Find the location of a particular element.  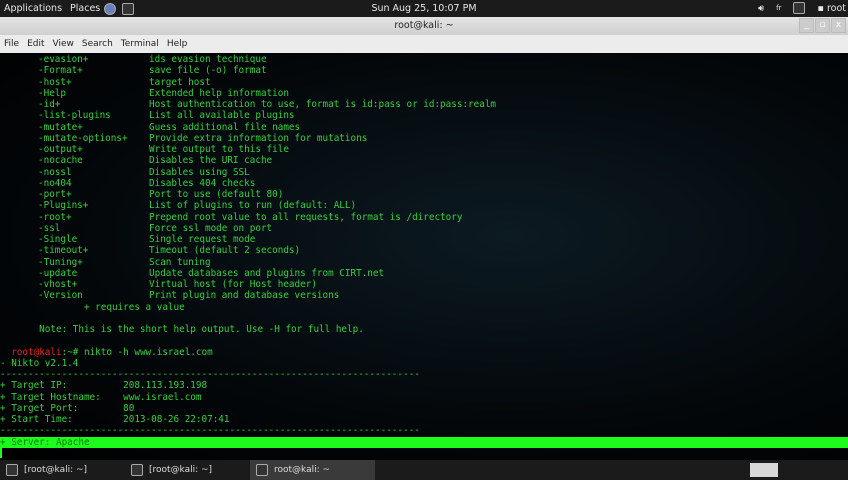

option-row: -vhost+ Virtual host (for Host header) is located at coordinates (424, 284).